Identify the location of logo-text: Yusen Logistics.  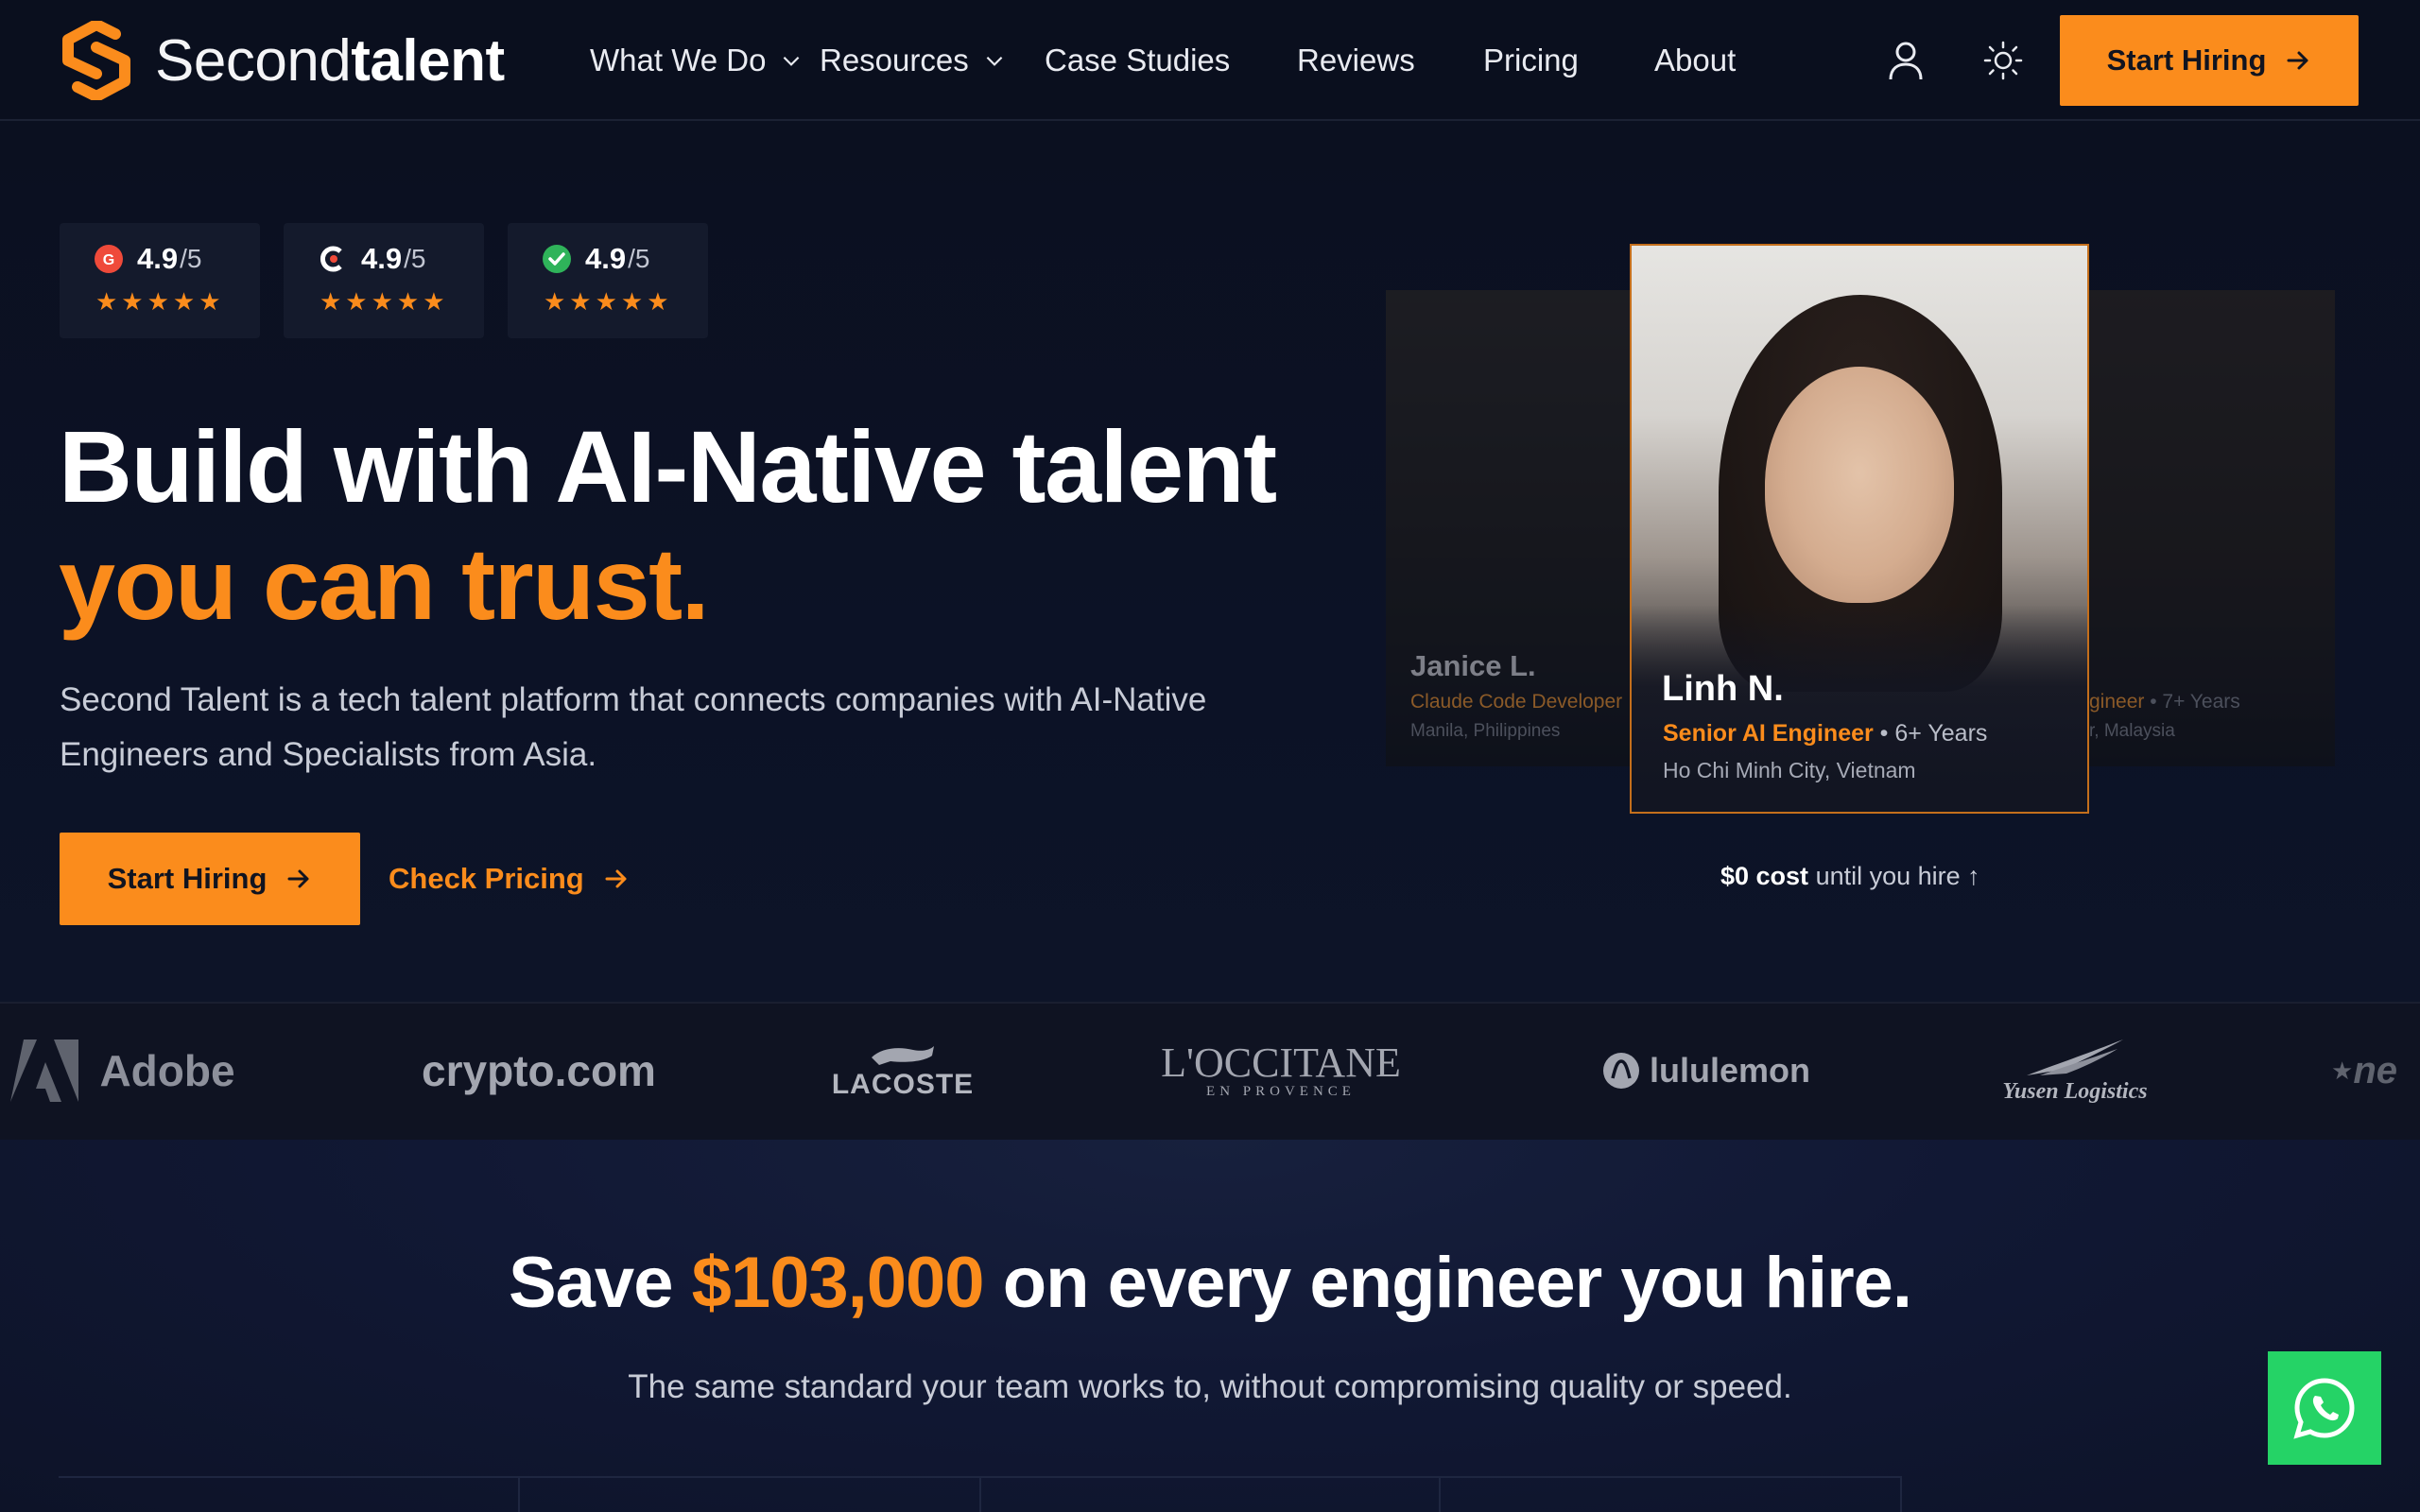
(2075, 1091).